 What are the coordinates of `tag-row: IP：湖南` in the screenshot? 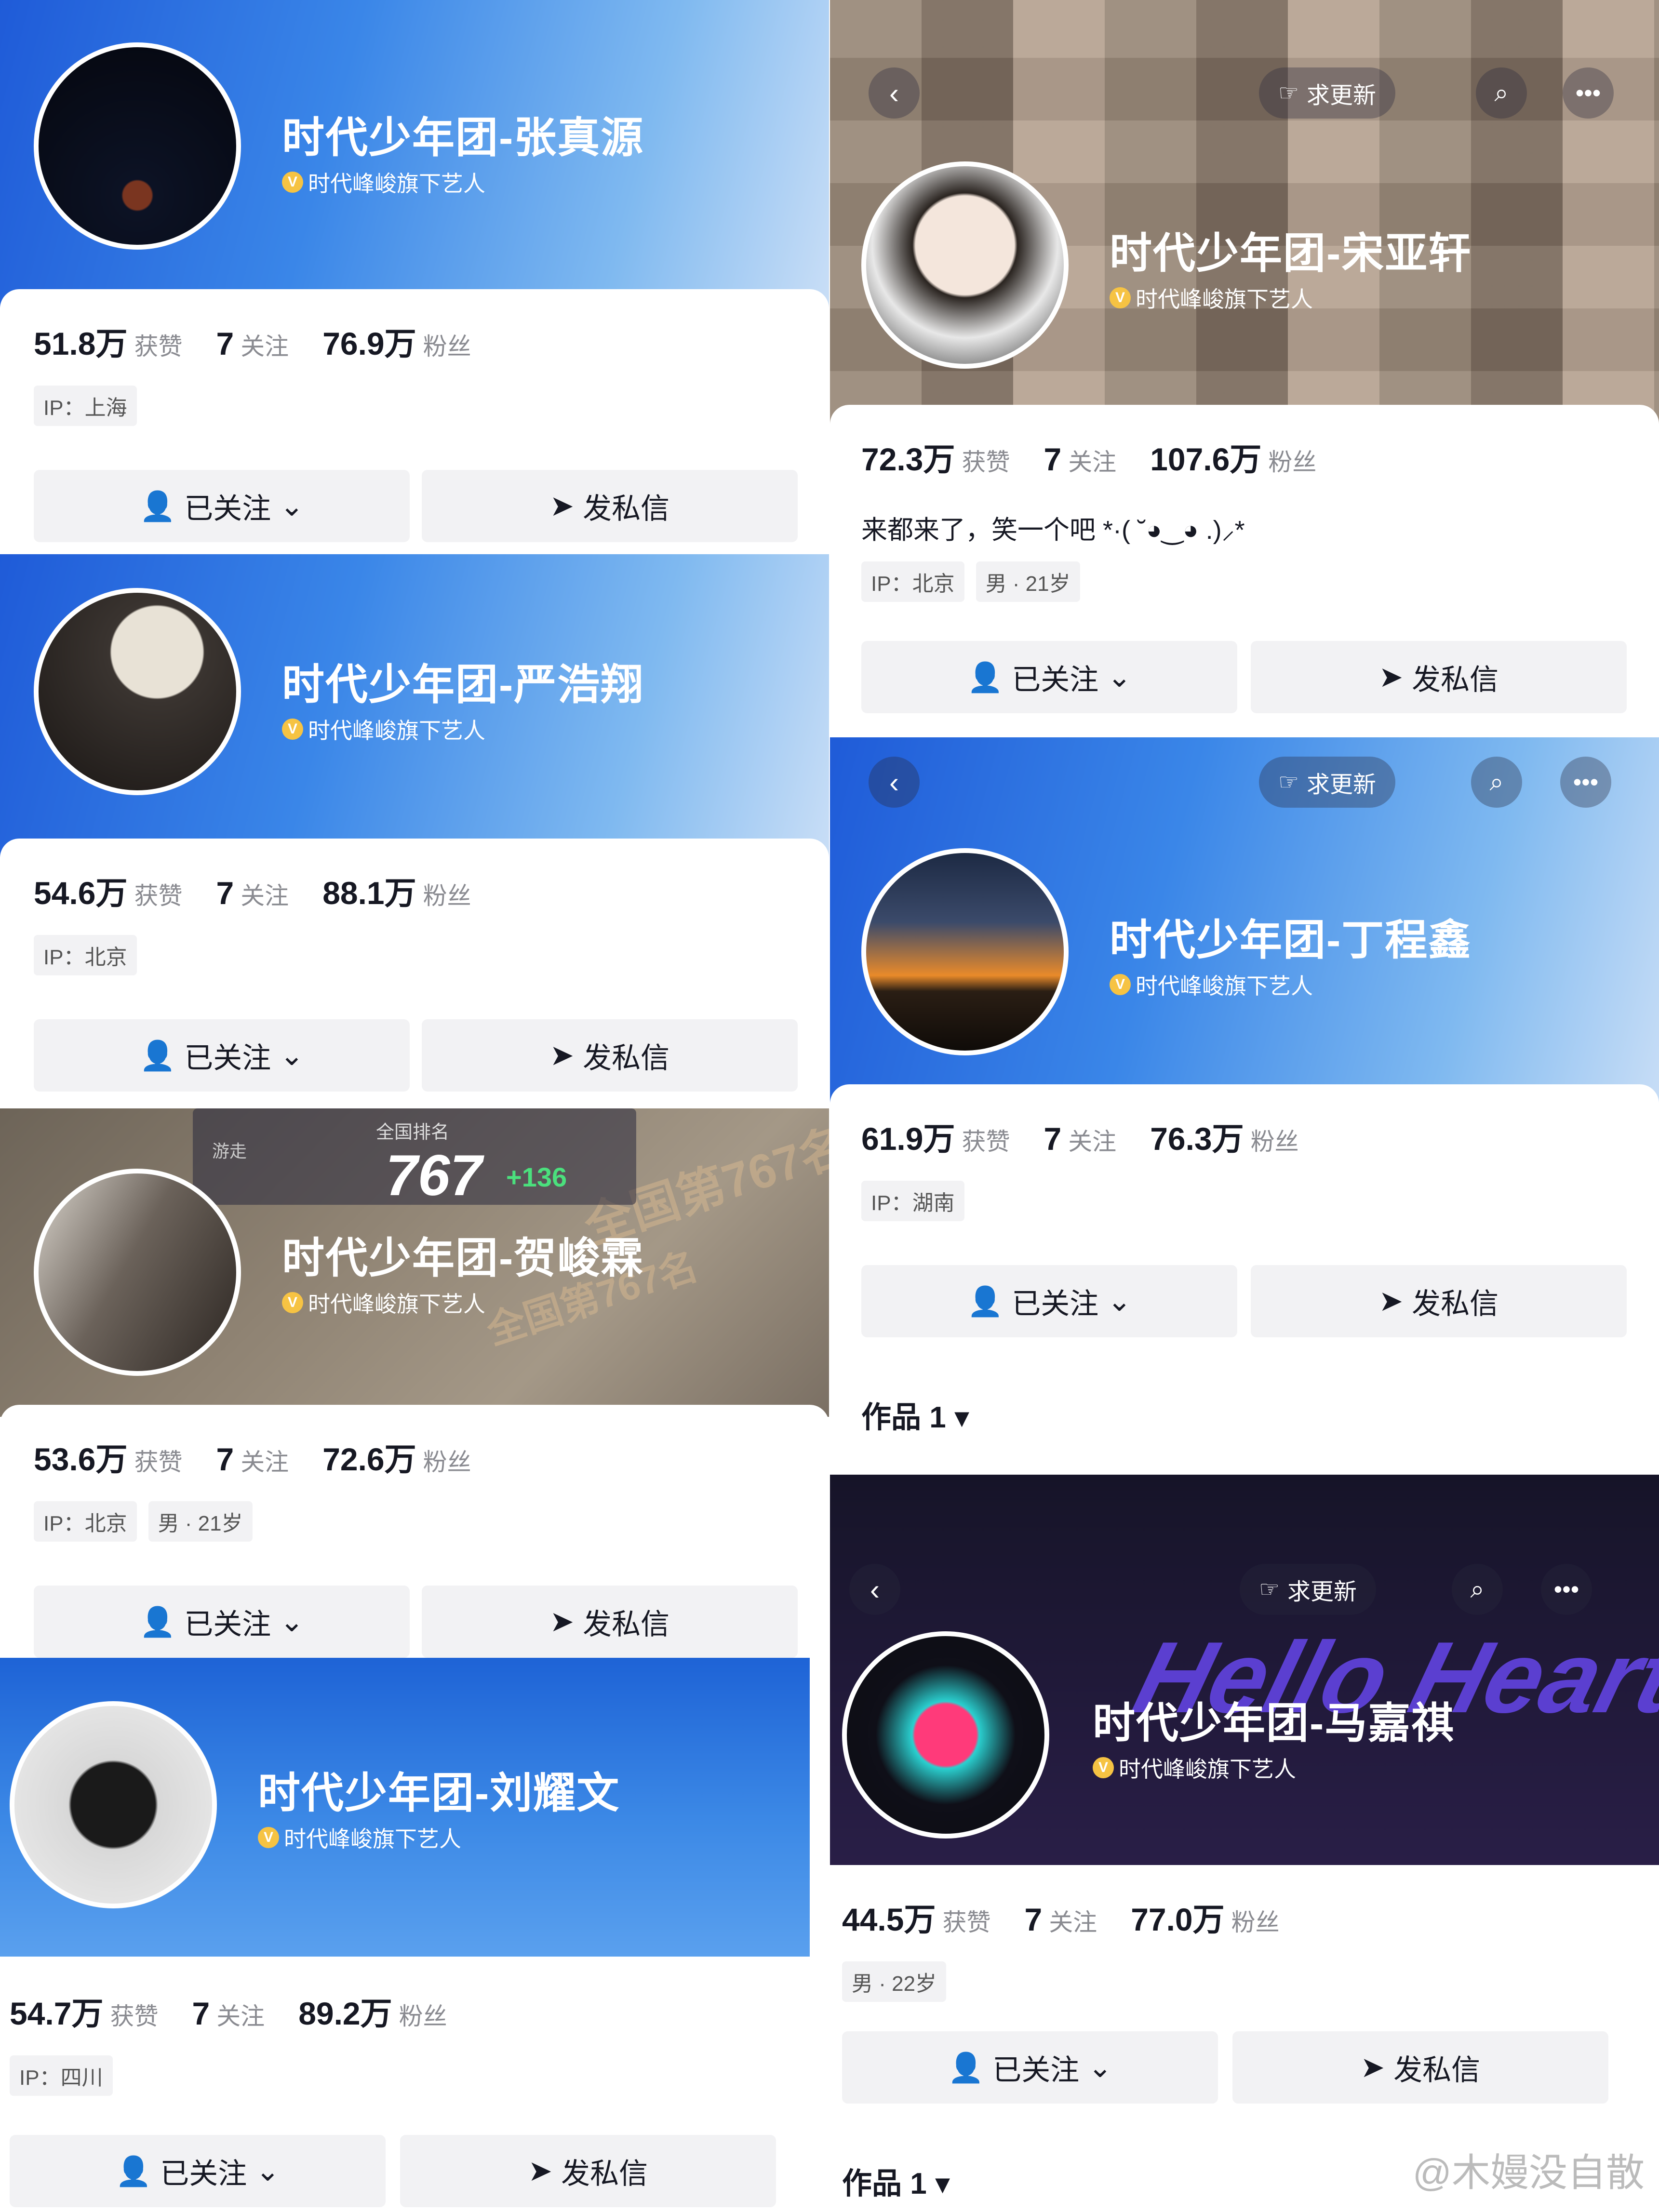 It's located at (912, 1201).